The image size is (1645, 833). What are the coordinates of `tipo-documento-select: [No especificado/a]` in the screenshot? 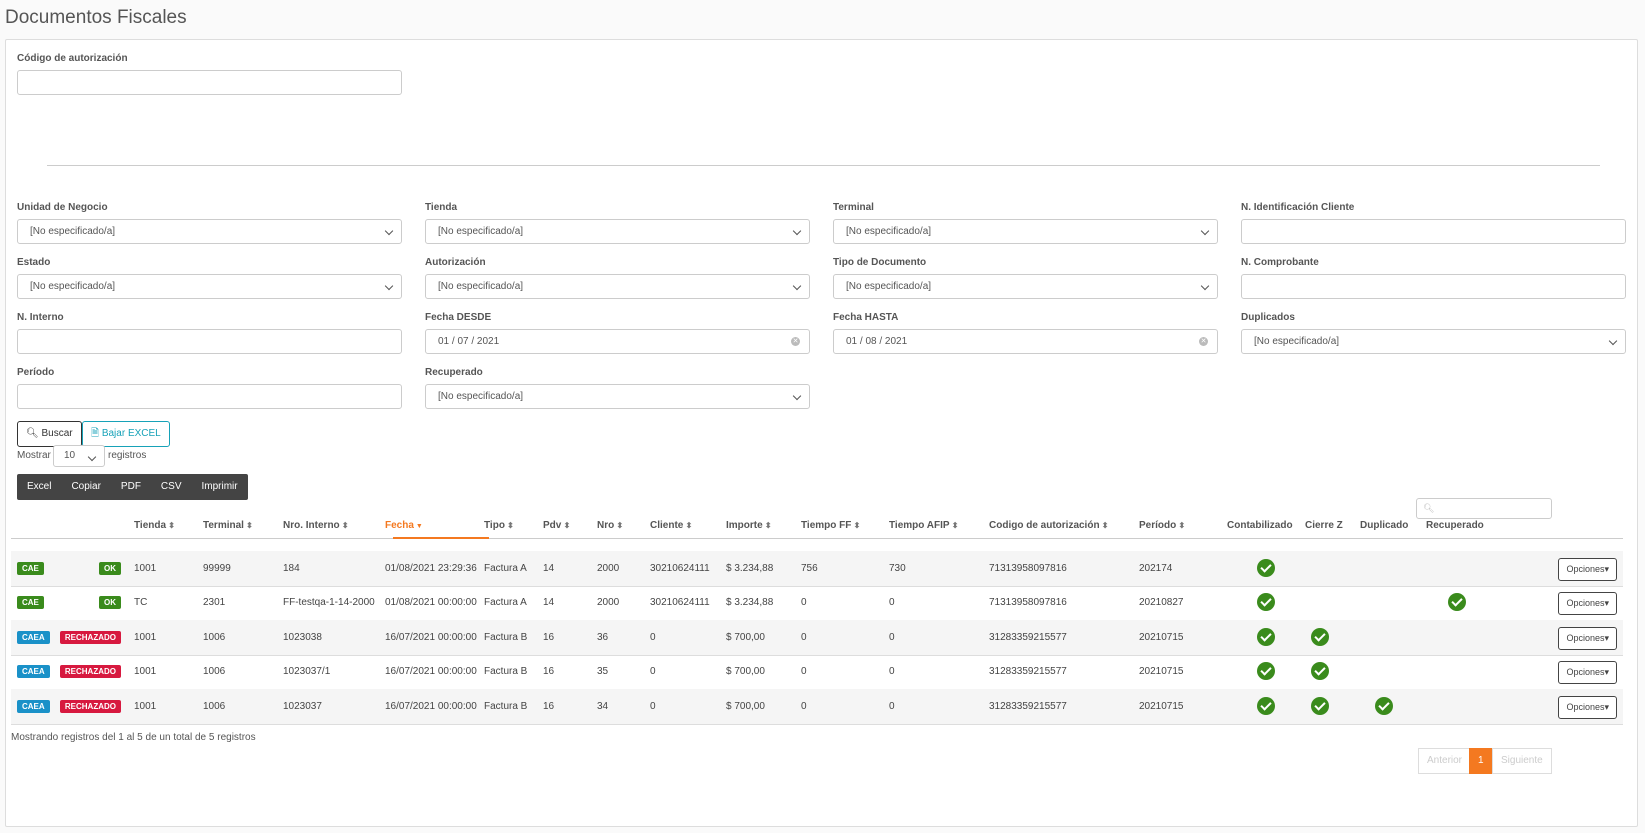 It's located at (1025, 286).